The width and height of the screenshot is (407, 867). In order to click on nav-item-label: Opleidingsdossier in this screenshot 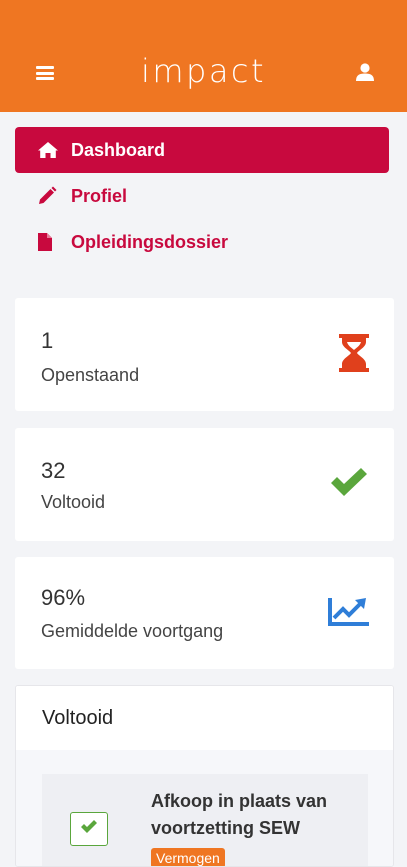, I will do `click(150, 241)`.